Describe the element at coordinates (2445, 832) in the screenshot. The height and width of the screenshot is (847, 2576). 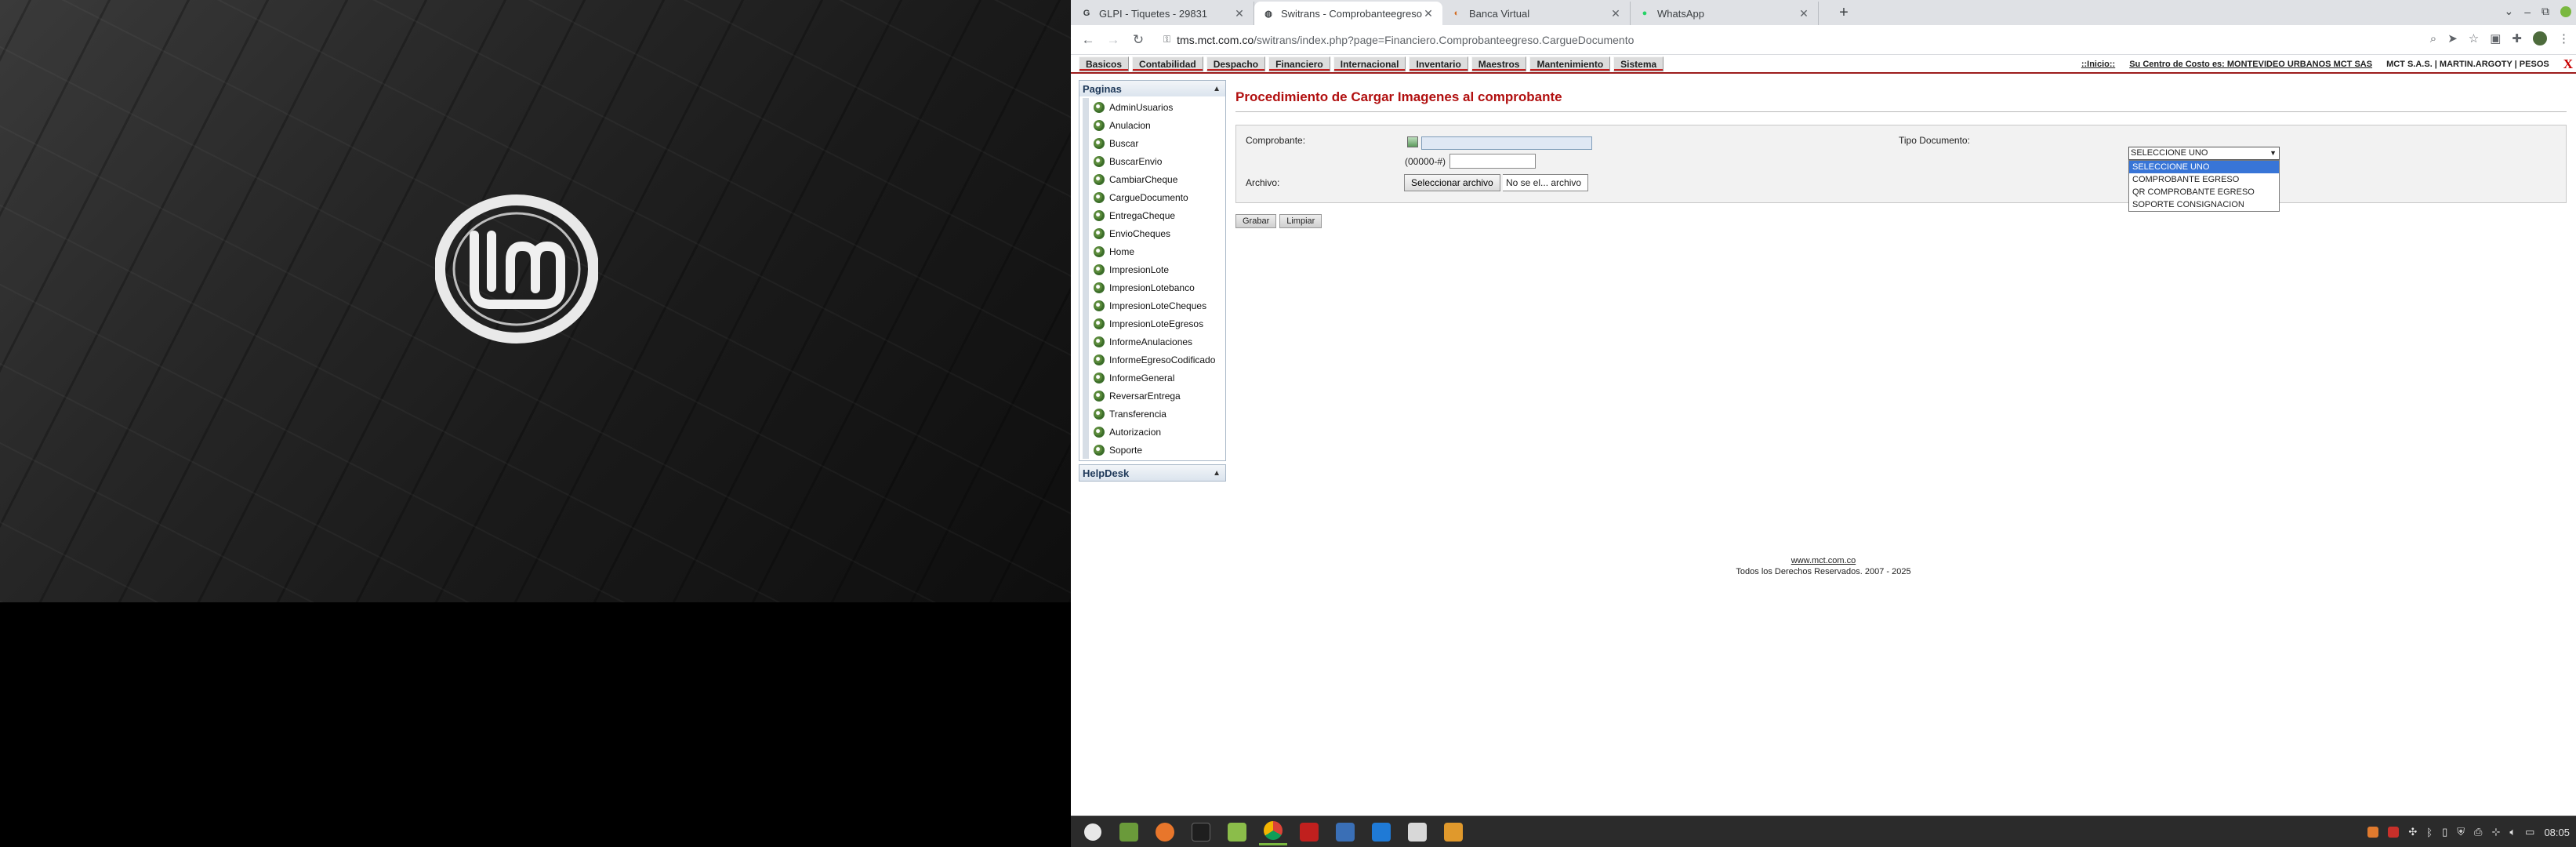
I see `clipboard-icon: ▯` at that location.